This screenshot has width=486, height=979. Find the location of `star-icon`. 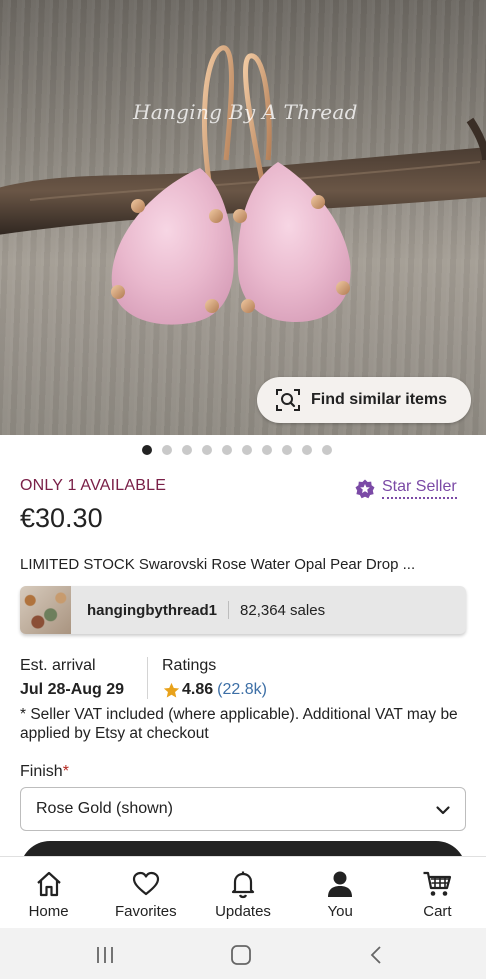

star-icon is located at coordinates (171, 690).